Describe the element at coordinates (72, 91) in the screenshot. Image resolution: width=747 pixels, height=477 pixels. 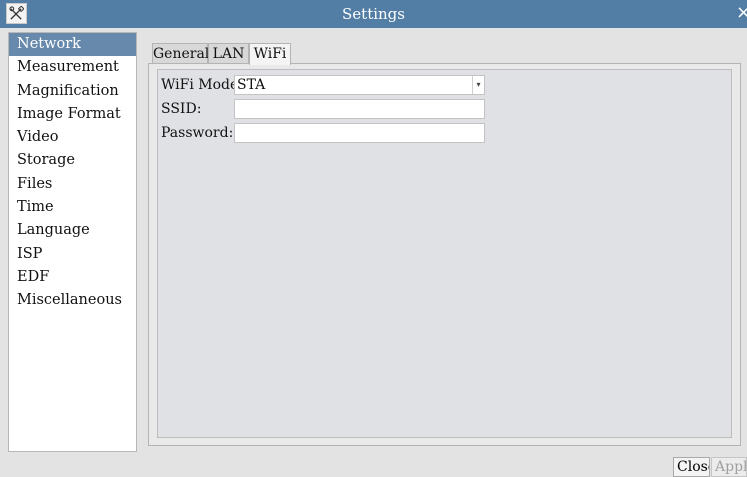
I see `sidebar-item-magnification: Magnification` at that location.